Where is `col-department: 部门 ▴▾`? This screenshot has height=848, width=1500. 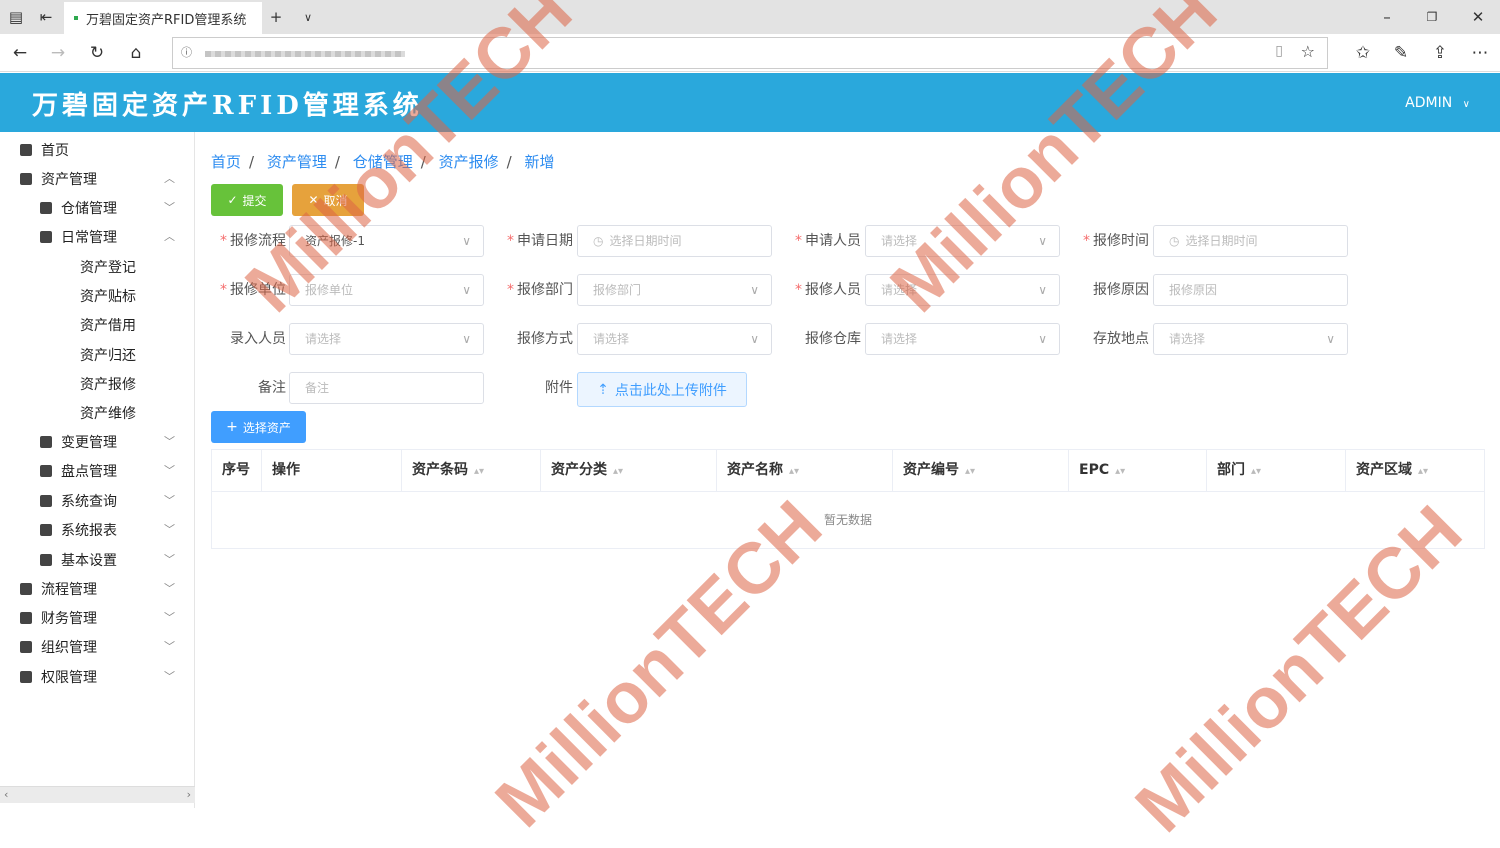
col-department: 部门 ▴▾ is located at coordinates (1276, 471).